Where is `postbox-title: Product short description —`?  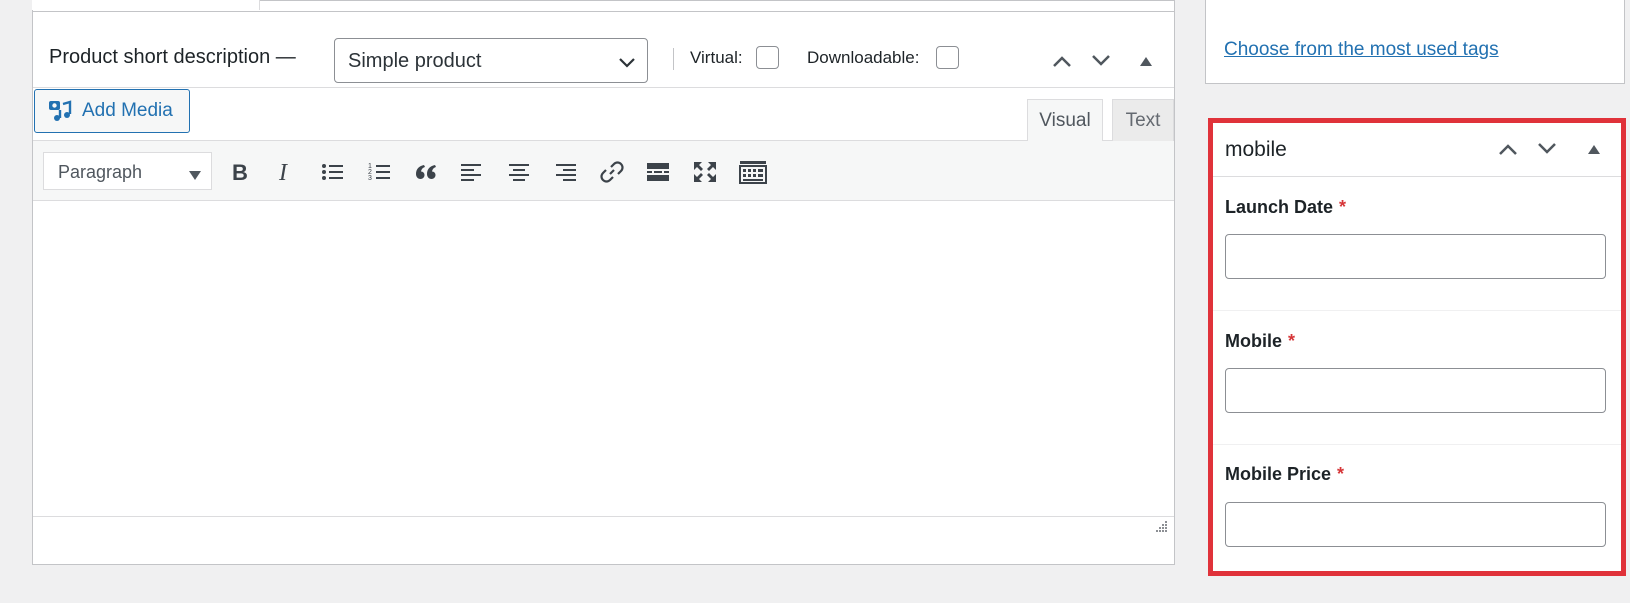 postbox-title: Product short description — is located at coordinates (172, 57).